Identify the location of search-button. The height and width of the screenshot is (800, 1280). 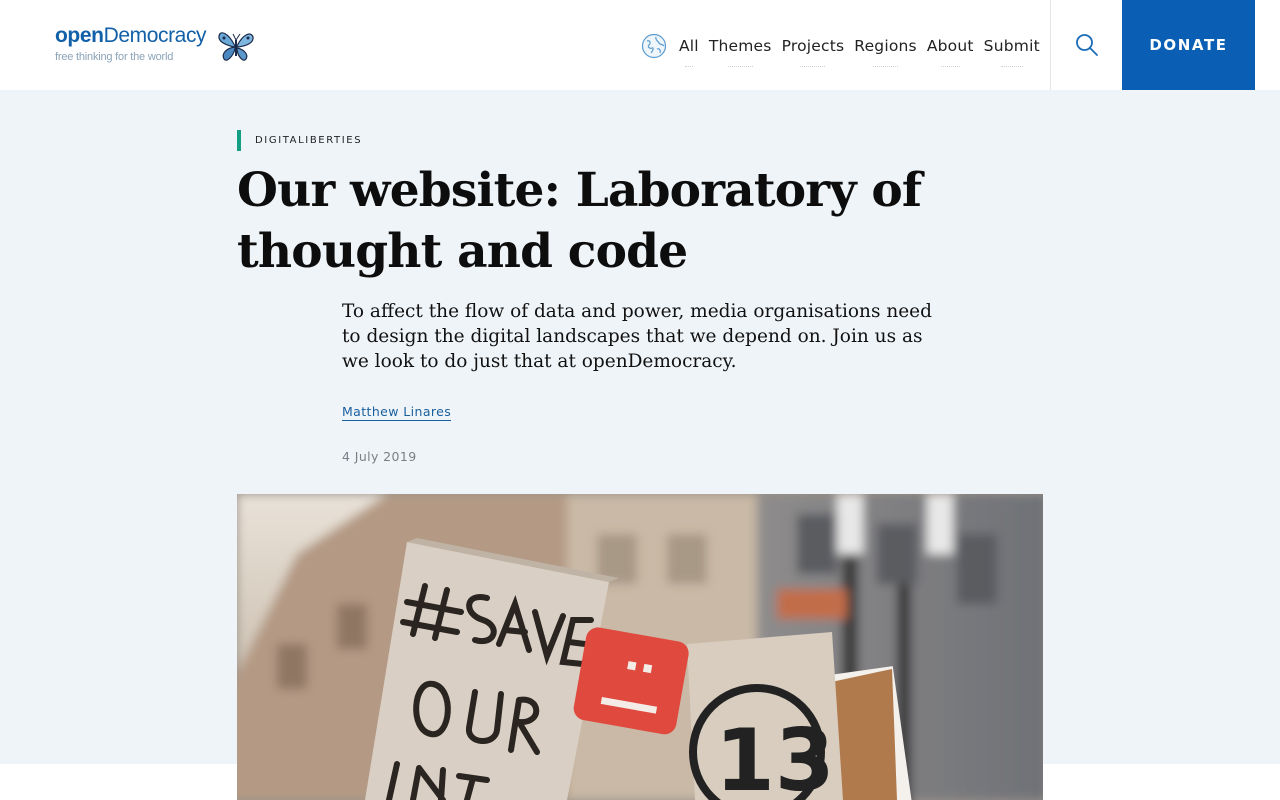
(1086, 45).